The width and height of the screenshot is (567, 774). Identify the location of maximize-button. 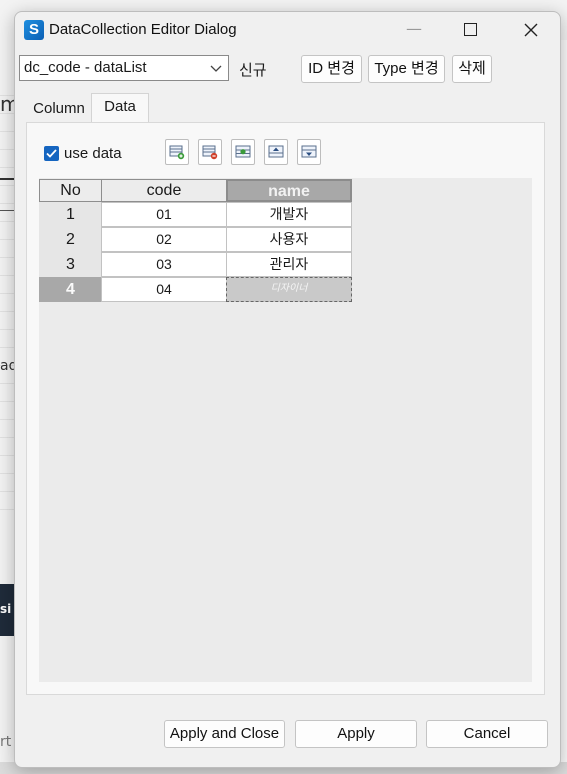
(470, 30).